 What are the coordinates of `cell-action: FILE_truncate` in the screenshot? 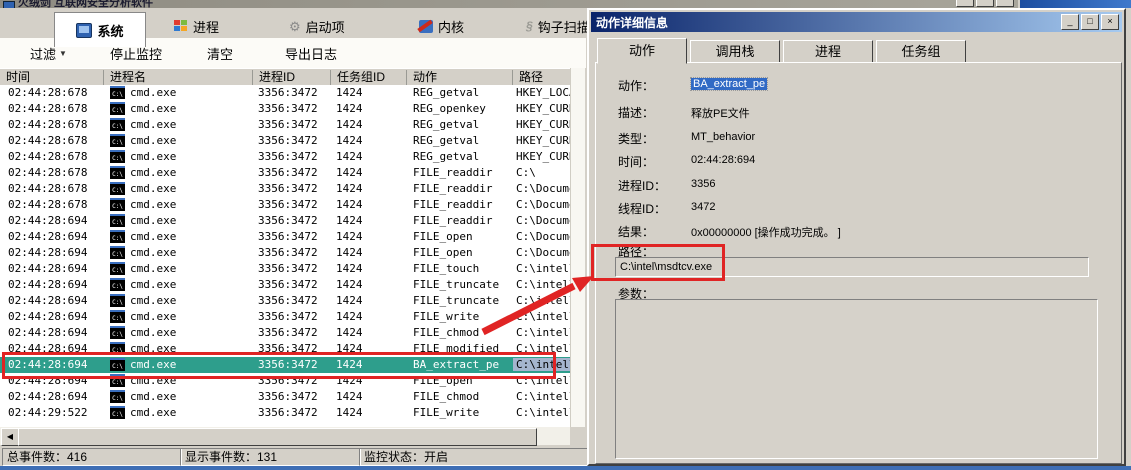 It's located at (456, 284).